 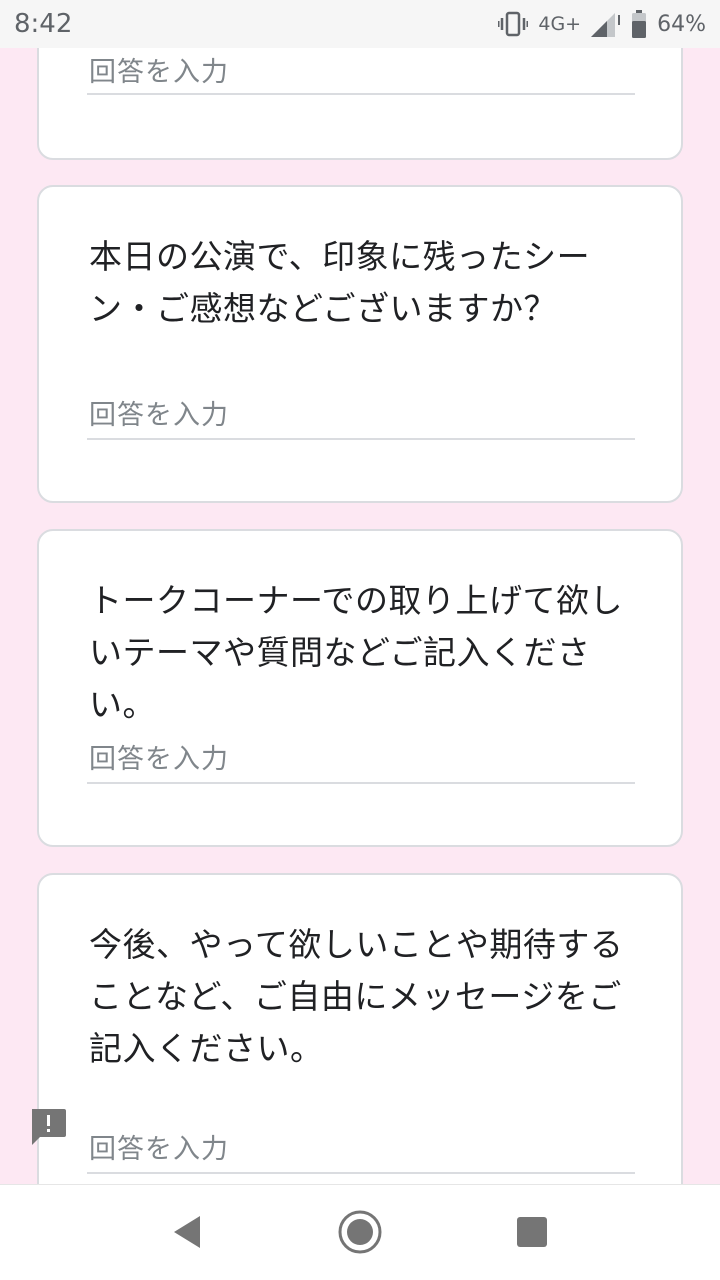 What do you see at coordinates (48, 1127) in the screenshot?
I see `feedback-icon` at bounding box center [48, 1127].